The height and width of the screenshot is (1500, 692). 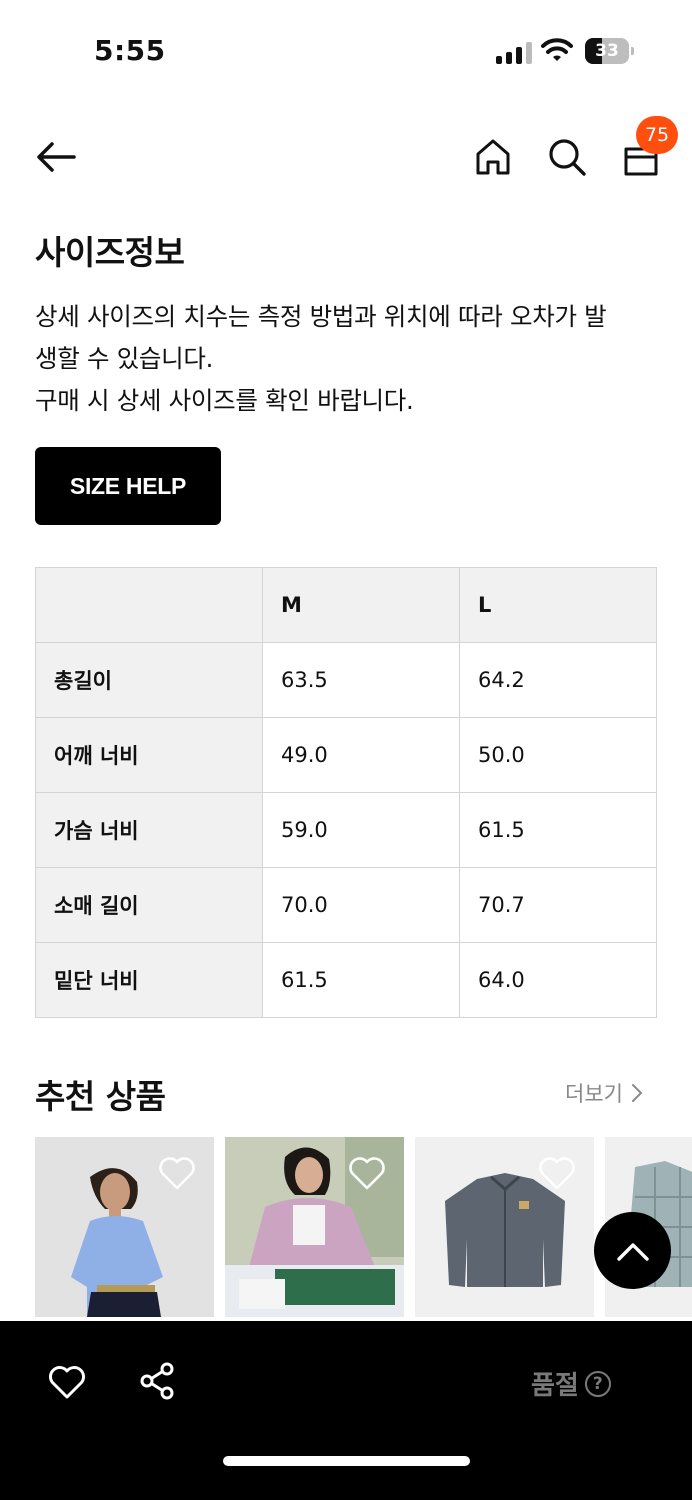 What do you see at coordinates (558, 680) in the screenshot?
I see `table-cell: 64.2` at bounding box center [558, 680].